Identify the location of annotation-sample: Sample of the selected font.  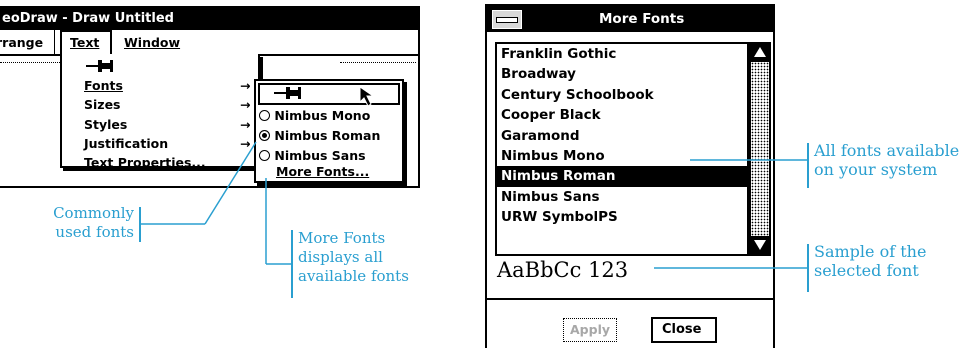
(870, 261).